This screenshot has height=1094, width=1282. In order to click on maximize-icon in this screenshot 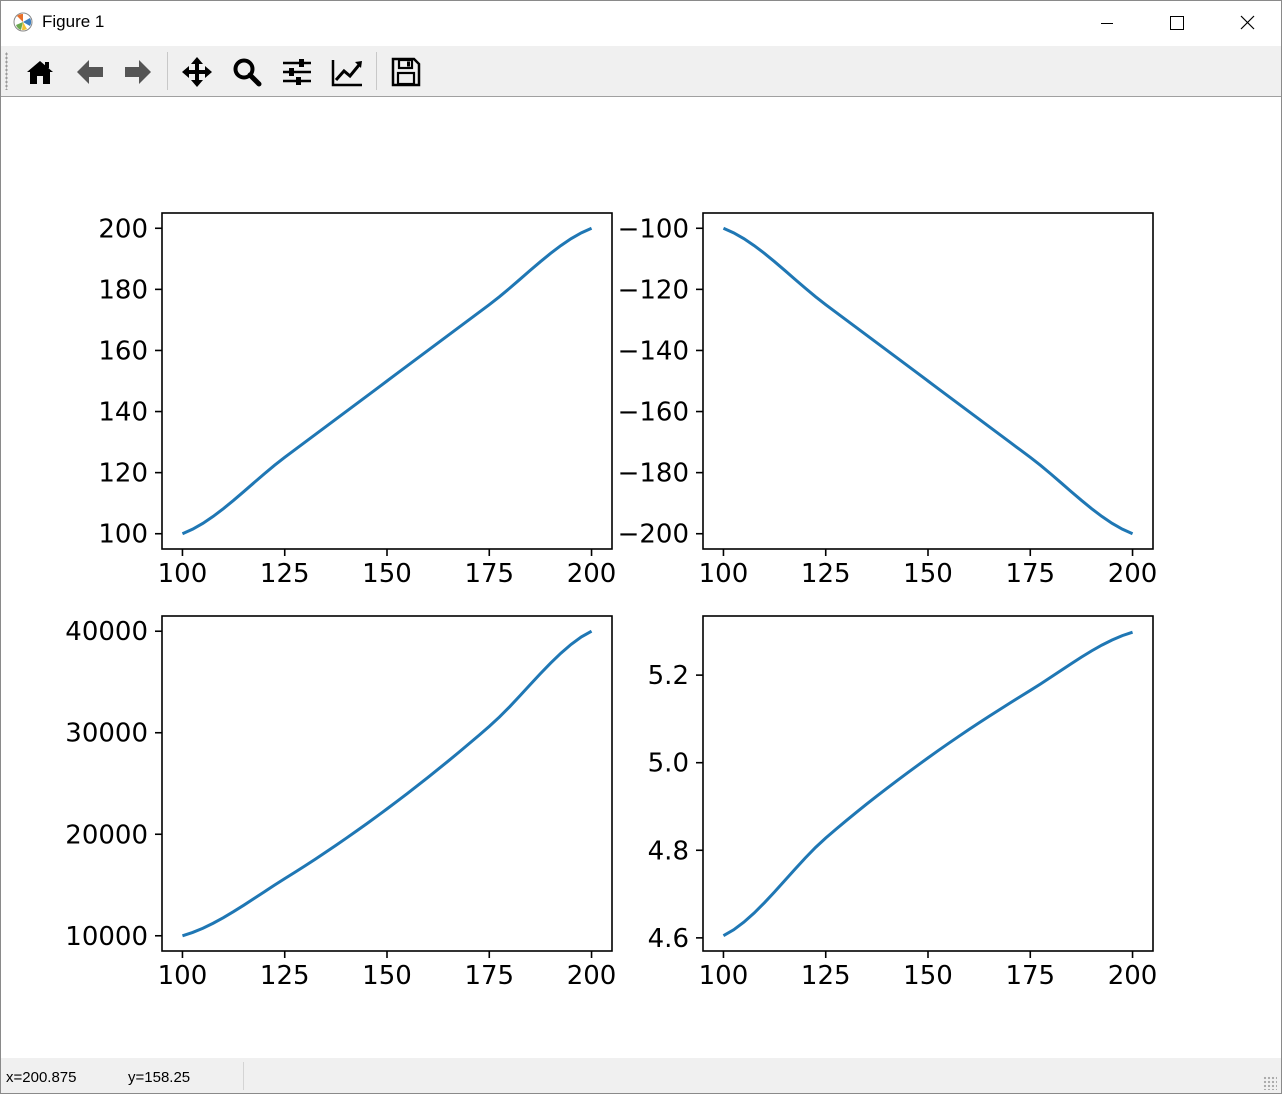, I will do `click(1177, 23)`.